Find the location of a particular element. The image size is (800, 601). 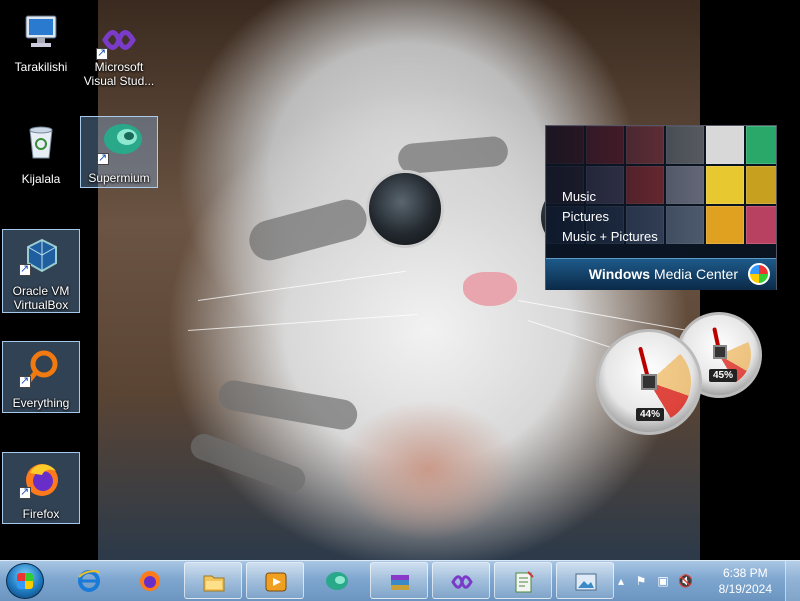

cpu-chip-icon is located at coordinates (649, 382).